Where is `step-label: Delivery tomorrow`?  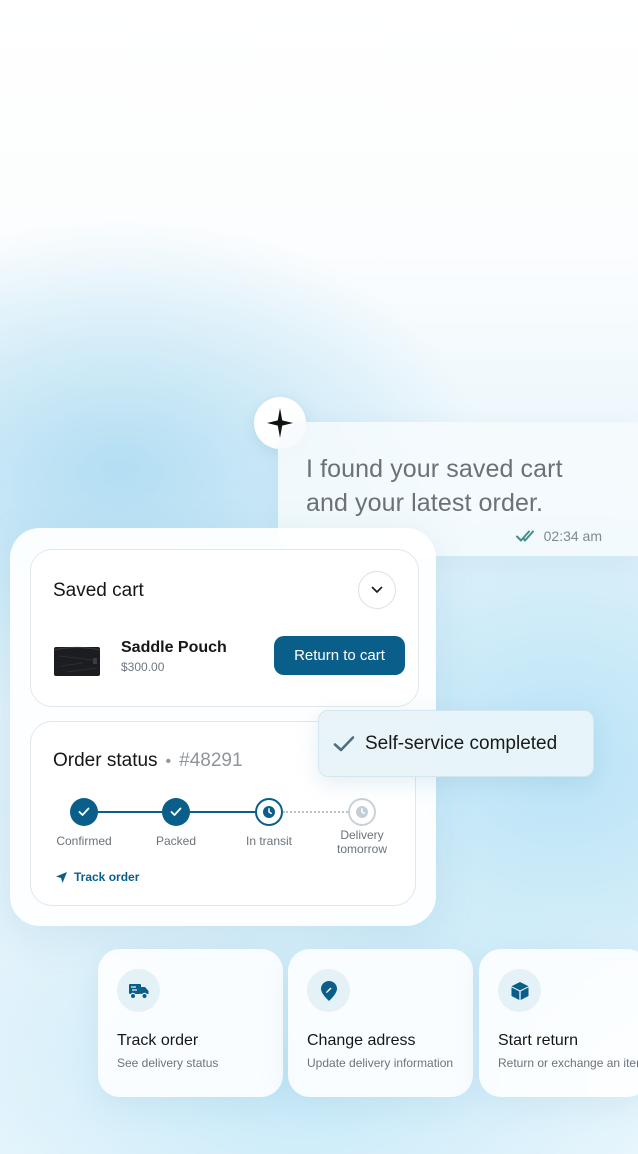
step-label: Delivery tomorrow is located at coordinates (361, 842).